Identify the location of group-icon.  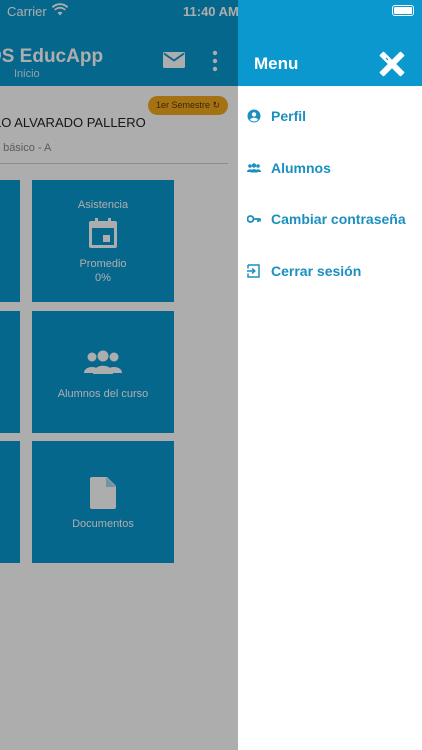
(254, 168).